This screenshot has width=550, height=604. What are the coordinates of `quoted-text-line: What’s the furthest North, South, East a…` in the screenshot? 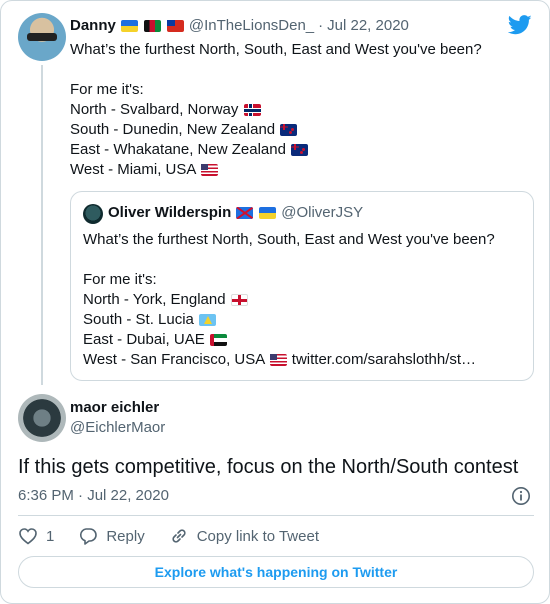 It's located at (289, 239).